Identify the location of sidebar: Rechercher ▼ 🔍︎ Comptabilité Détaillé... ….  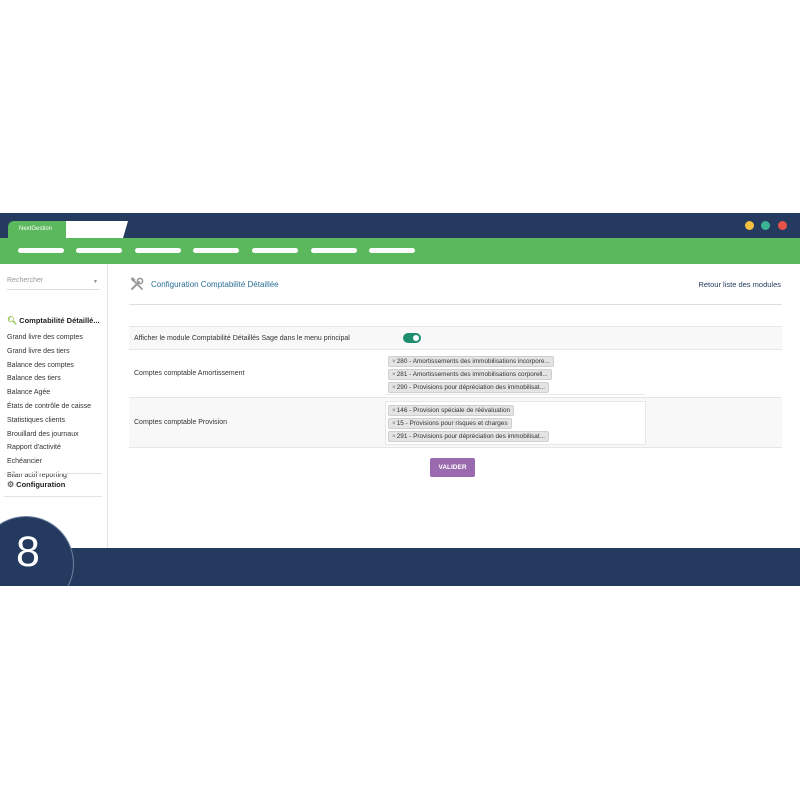
(54, 406).